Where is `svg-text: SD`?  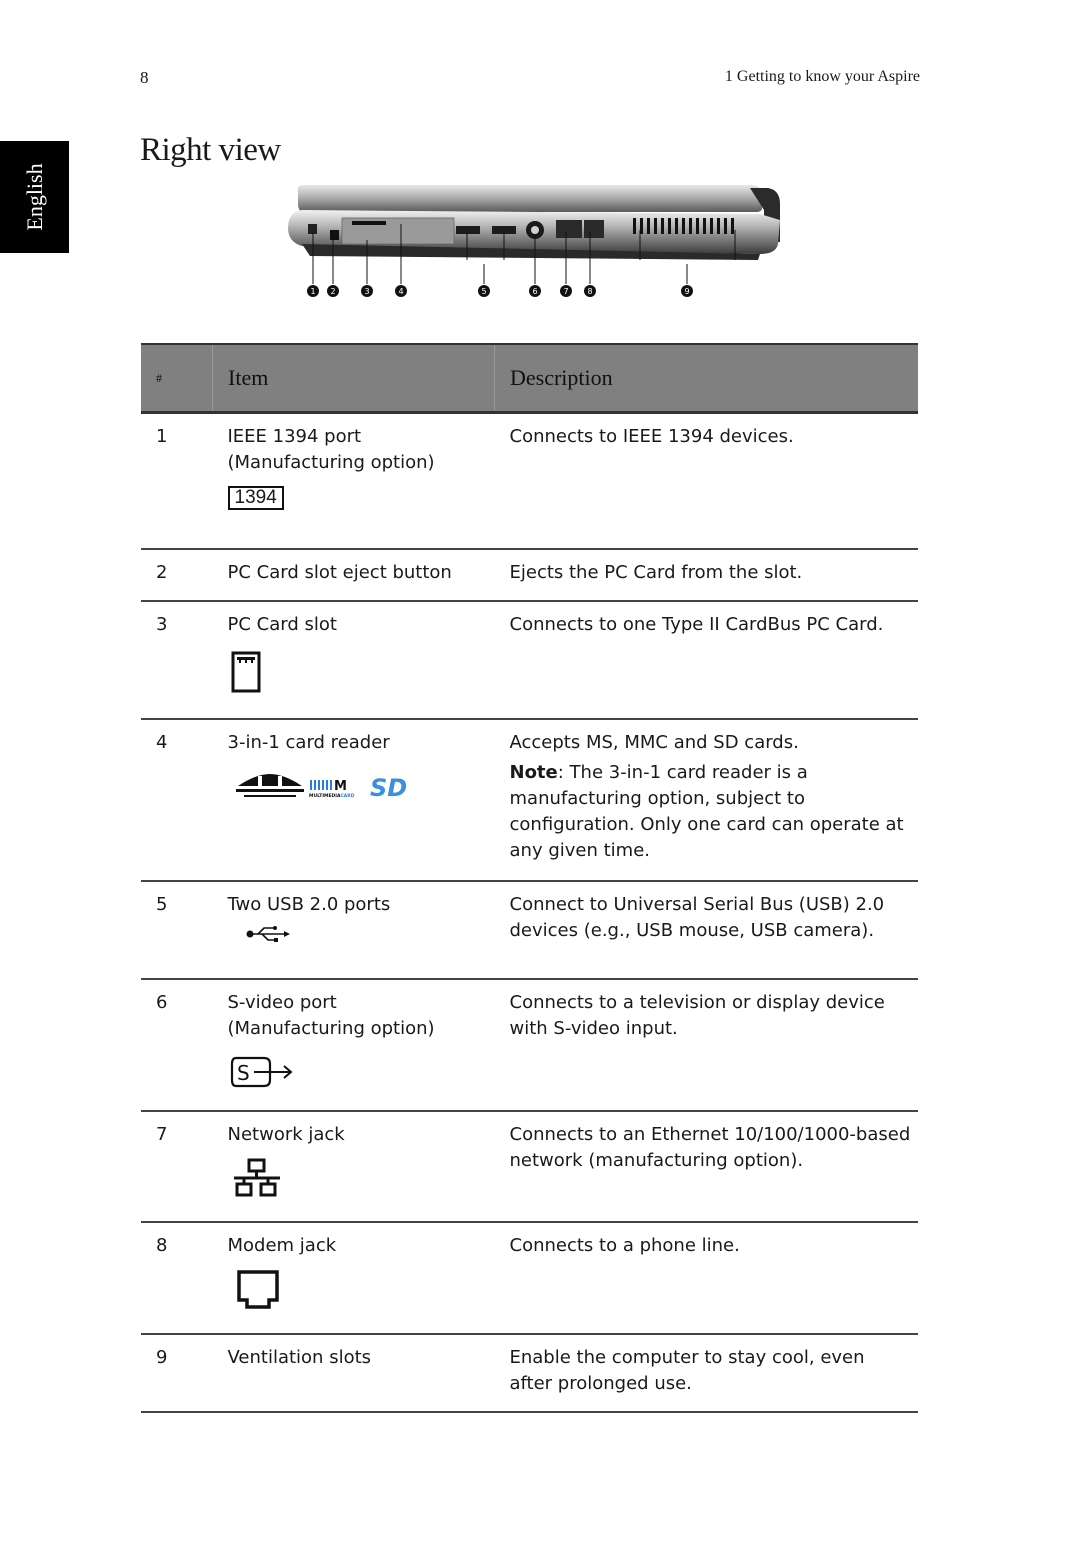 svg-text: SD is located at coordinates (388, 788).